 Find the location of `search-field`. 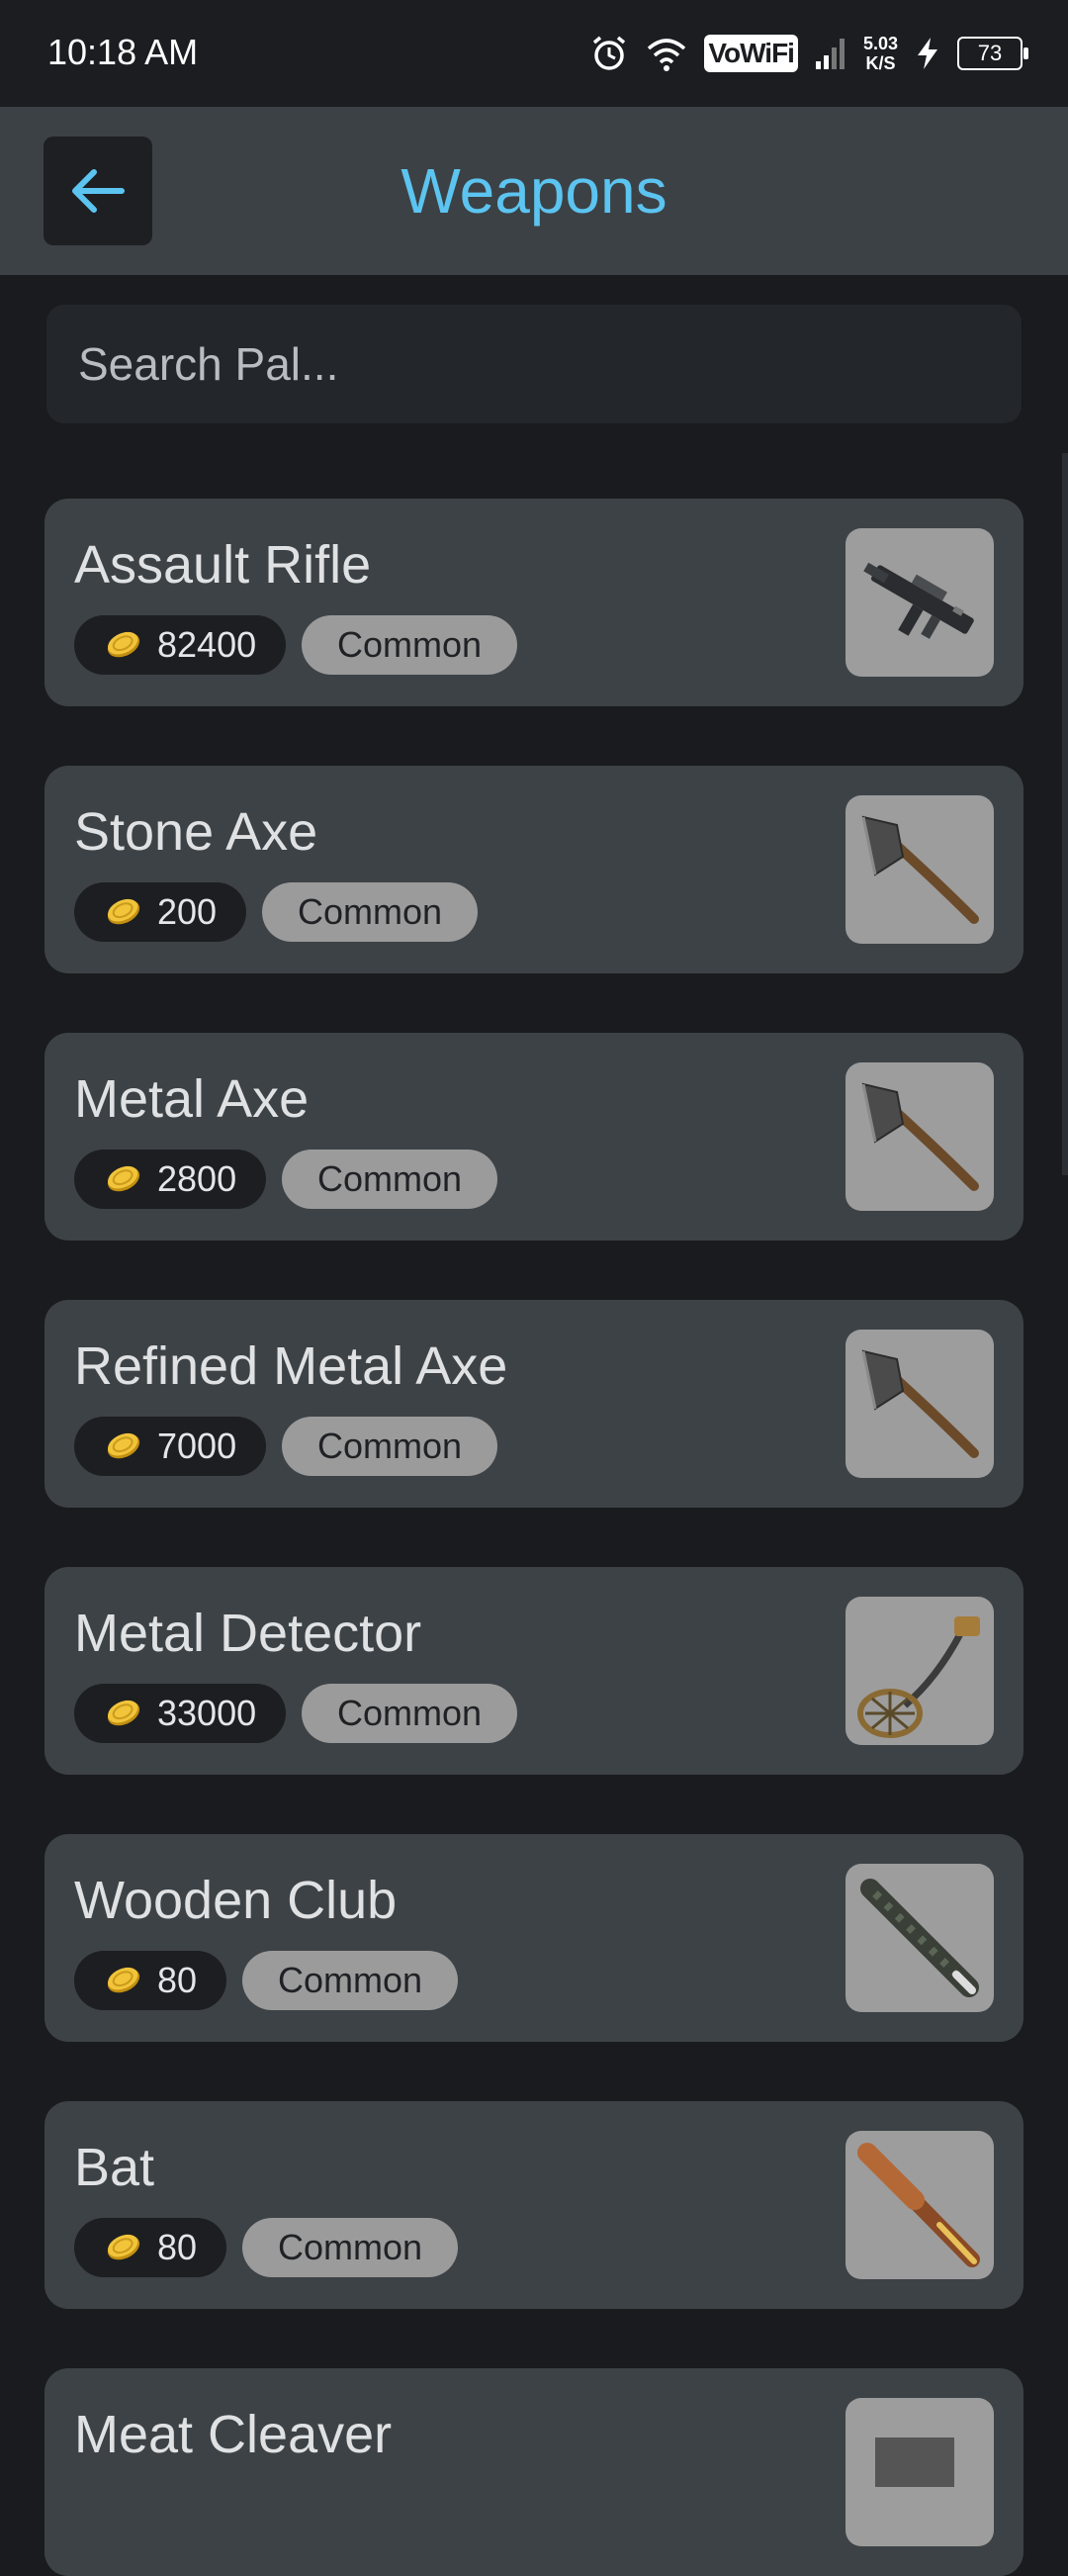

search-field is located at coordinates (534, 364).